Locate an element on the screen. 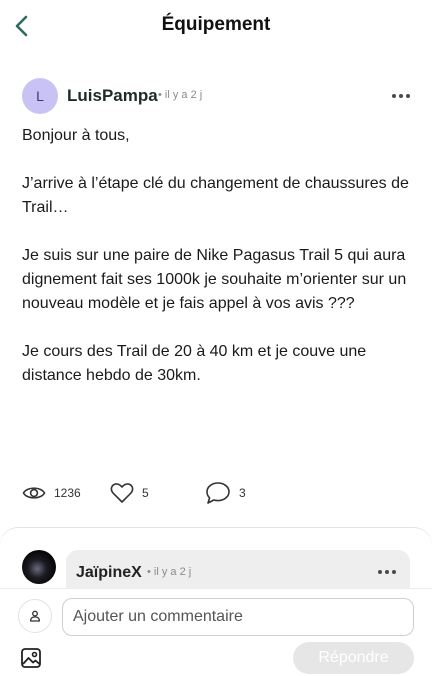  add-image-button is located at coordinates (31, 658).